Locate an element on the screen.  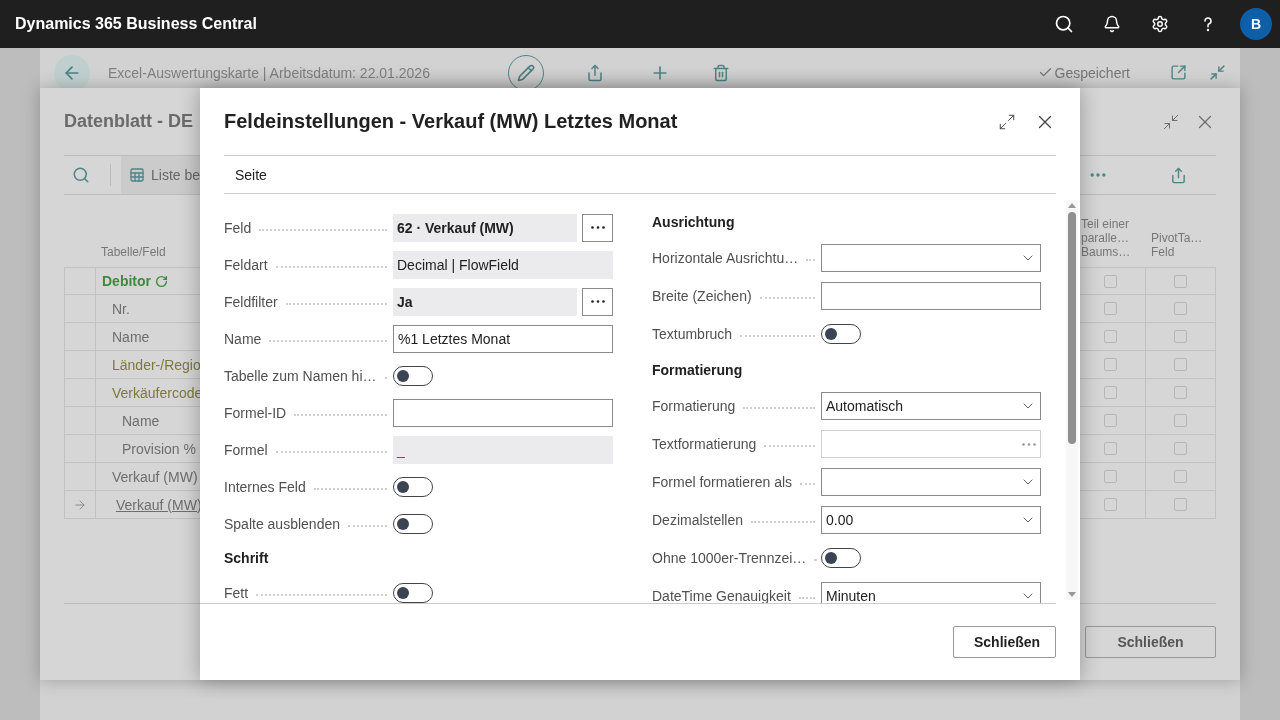
readonly-field: 62 · Verkauf (MW) is located at coordinates (485, 227).